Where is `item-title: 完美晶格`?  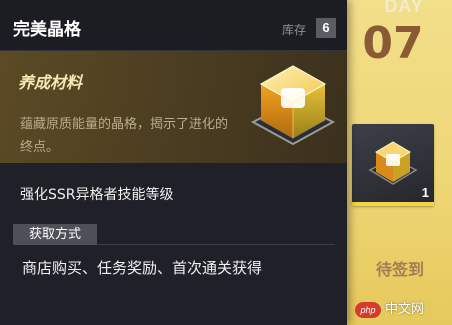
item-title: 完美晶格 is located at coordinates (47, 30).